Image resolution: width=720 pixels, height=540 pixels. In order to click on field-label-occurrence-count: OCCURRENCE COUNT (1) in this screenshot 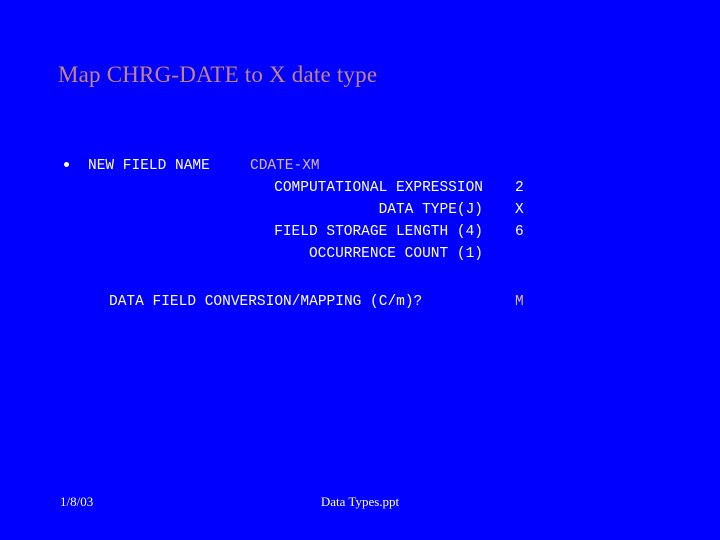, I will do `click(395, 254)`.